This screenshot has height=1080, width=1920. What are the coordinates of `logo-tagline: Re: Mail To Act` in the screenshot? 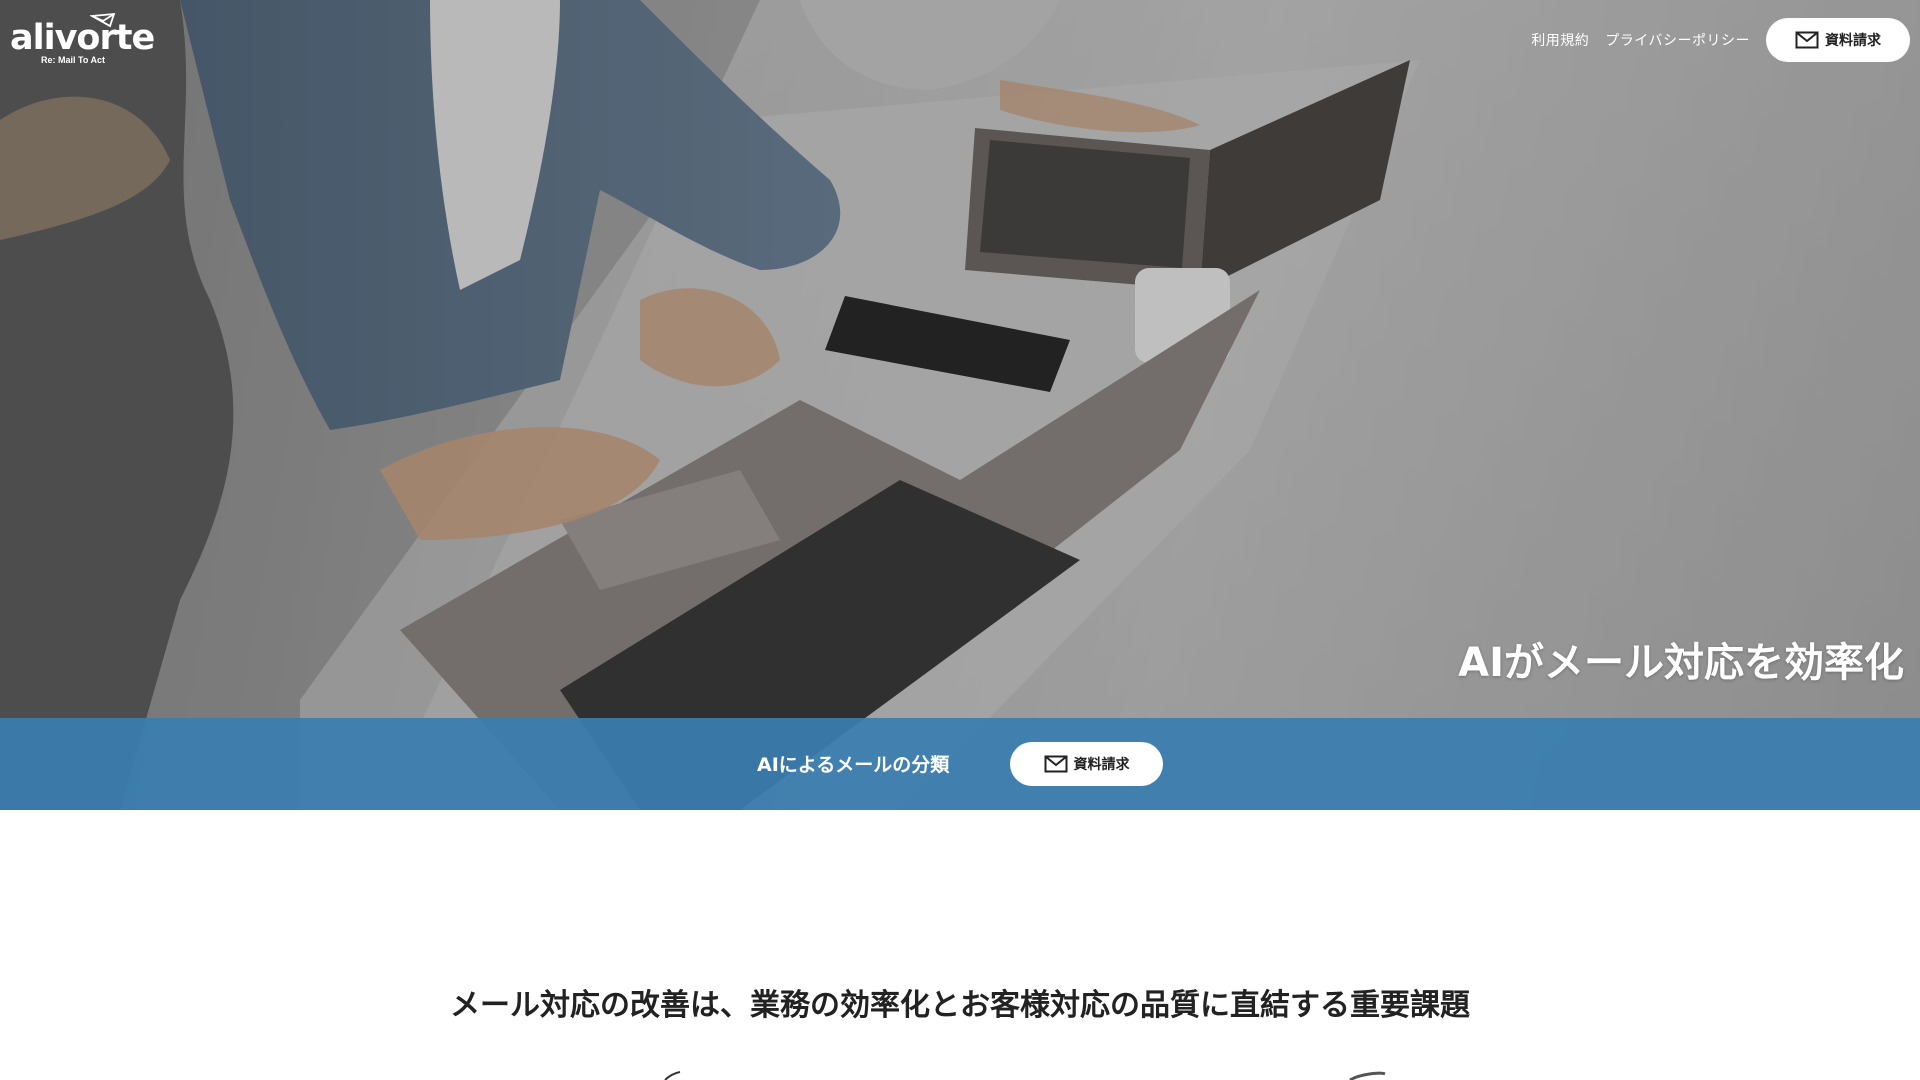 It's located at (73, 60).